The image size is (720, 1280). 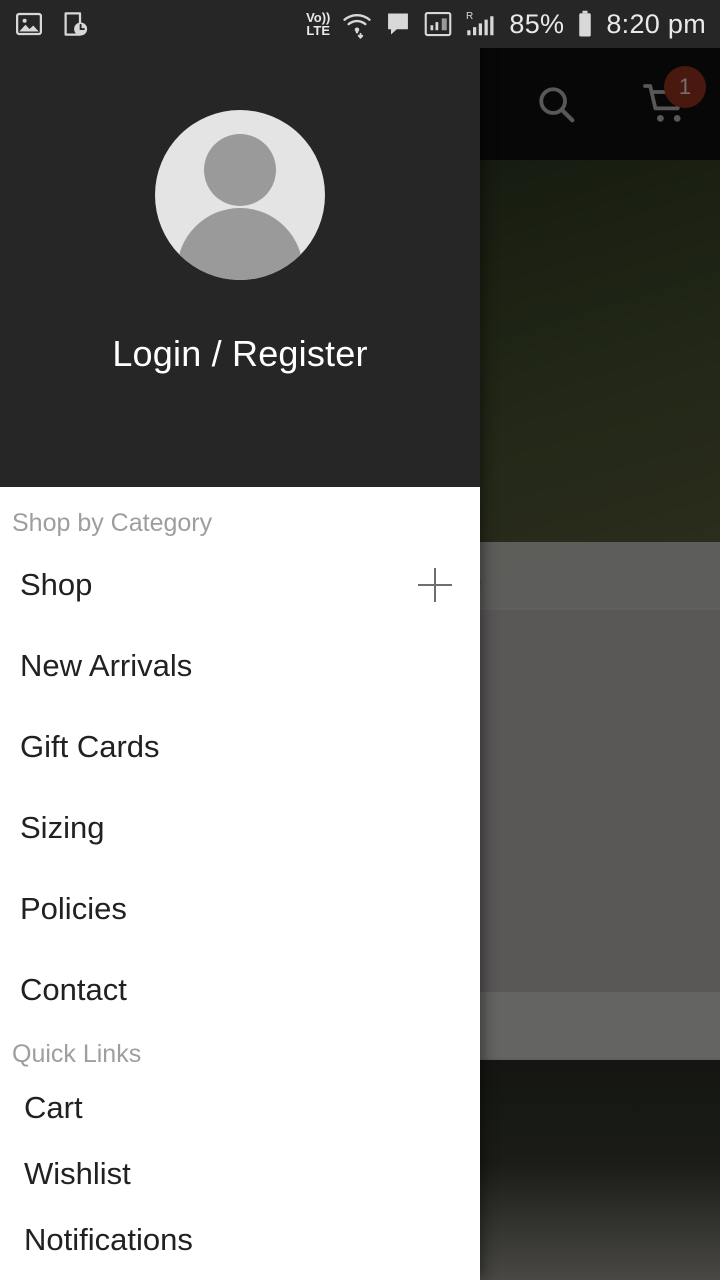 What do you see at coordinates (435, 584) in the screenshot?
I see `plus-icon` at bounding box center [435, 584].